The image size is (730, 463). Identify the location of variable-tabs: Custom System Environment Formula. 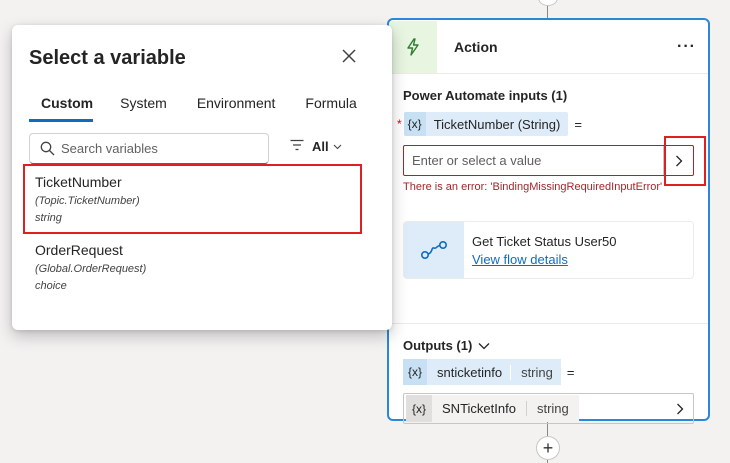
(206, 108).